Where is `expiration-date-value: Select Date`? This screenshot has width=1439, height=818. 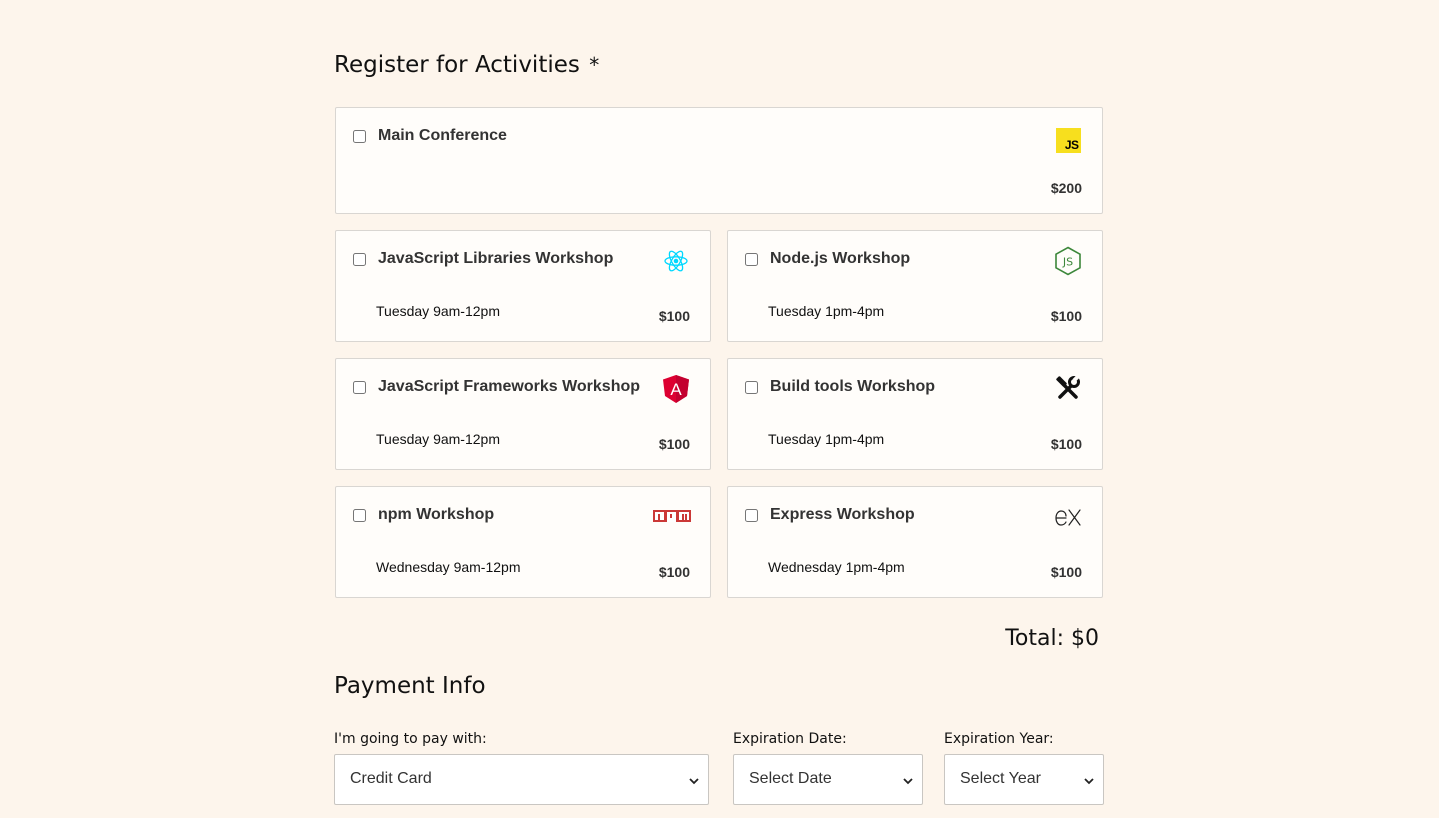 expiration-date-value: Select Date is located at coordinates (790, 778).